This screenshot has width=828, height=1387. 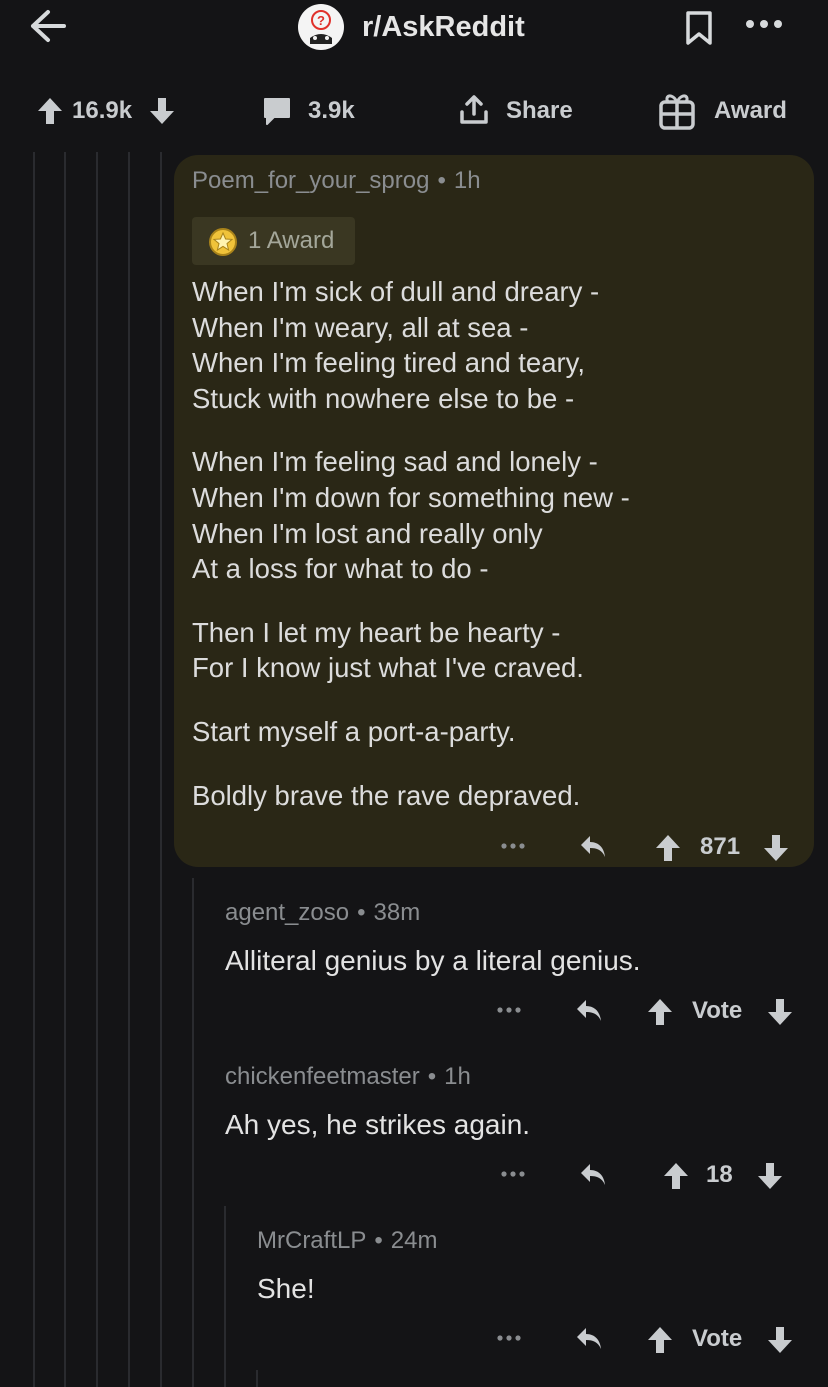 What do you see at coordinates (322, 1076) in the screenshot?
I see `comment-author: chickenfeetmaster` at bounding box center [322, 1076].